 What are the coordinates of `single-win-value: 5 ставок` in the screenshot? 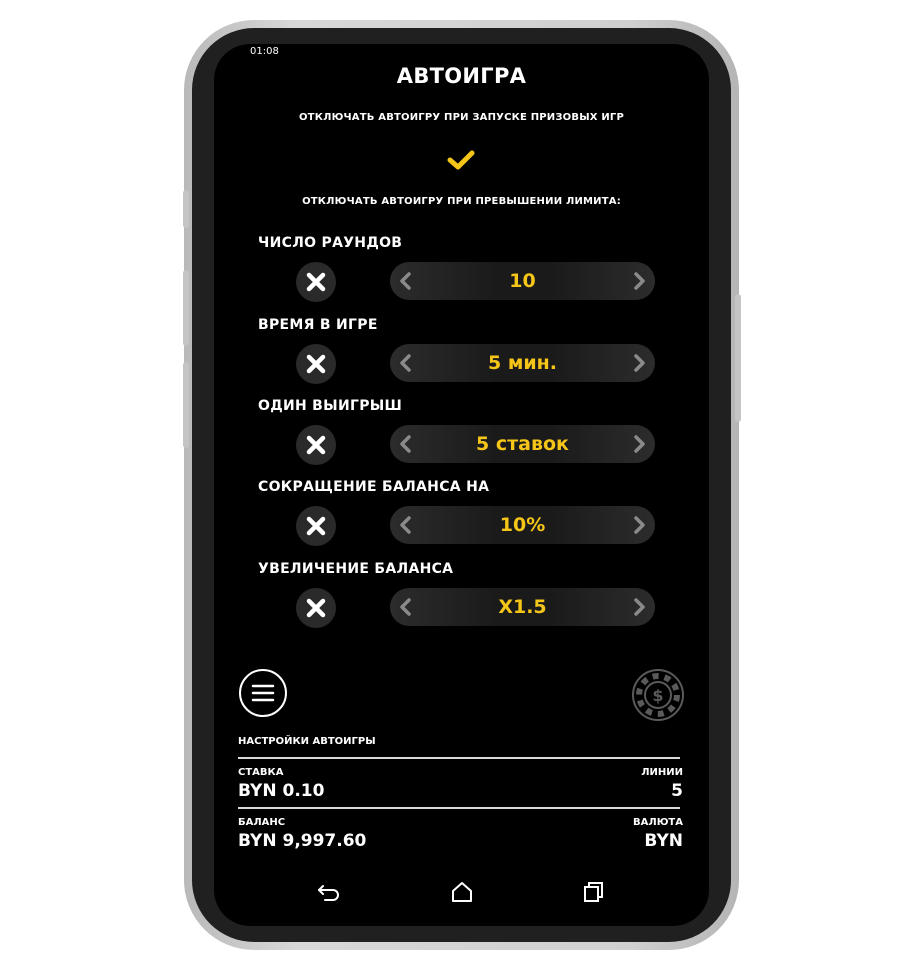 It's located at (522, 444).